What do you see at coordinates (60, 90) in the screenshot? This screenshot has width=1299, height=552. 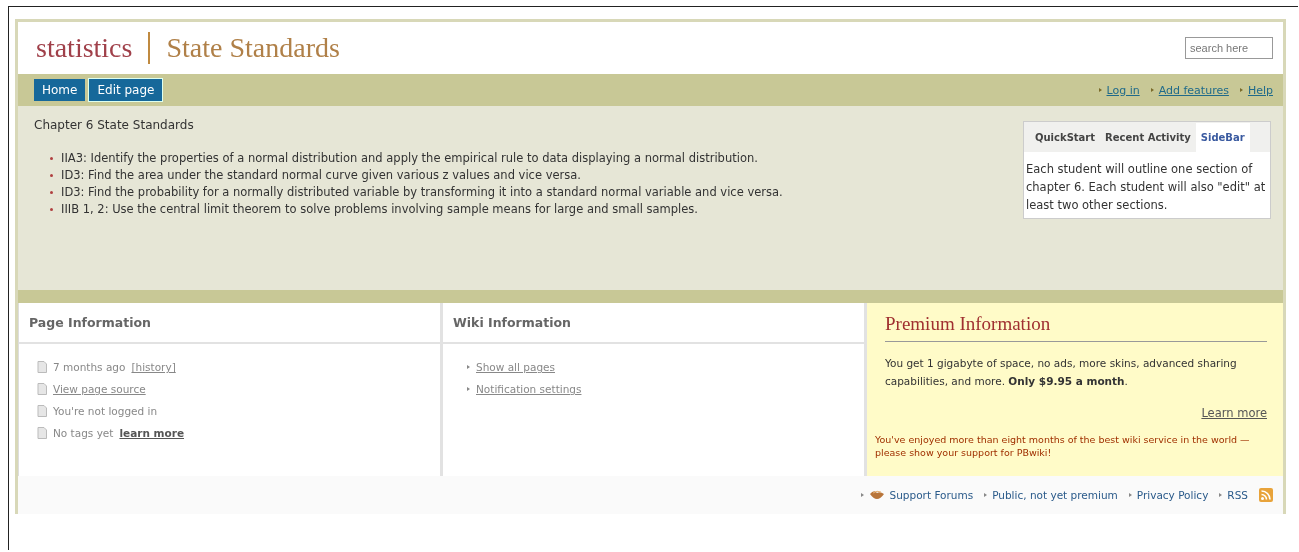 I see `nav-button: Home` at bounding box center [60, 90].